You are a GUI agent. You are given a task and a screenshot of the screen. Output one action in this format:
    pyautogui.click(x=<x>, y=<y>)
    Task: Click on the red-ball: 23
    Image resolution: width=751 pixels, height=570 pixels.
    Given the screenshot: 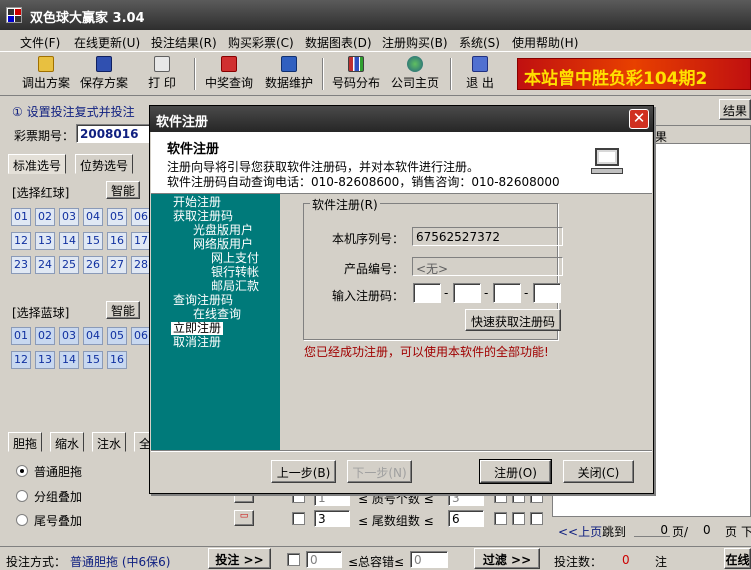 What is the action you would take?
    pyautogui.click(x=21, y=265)
    